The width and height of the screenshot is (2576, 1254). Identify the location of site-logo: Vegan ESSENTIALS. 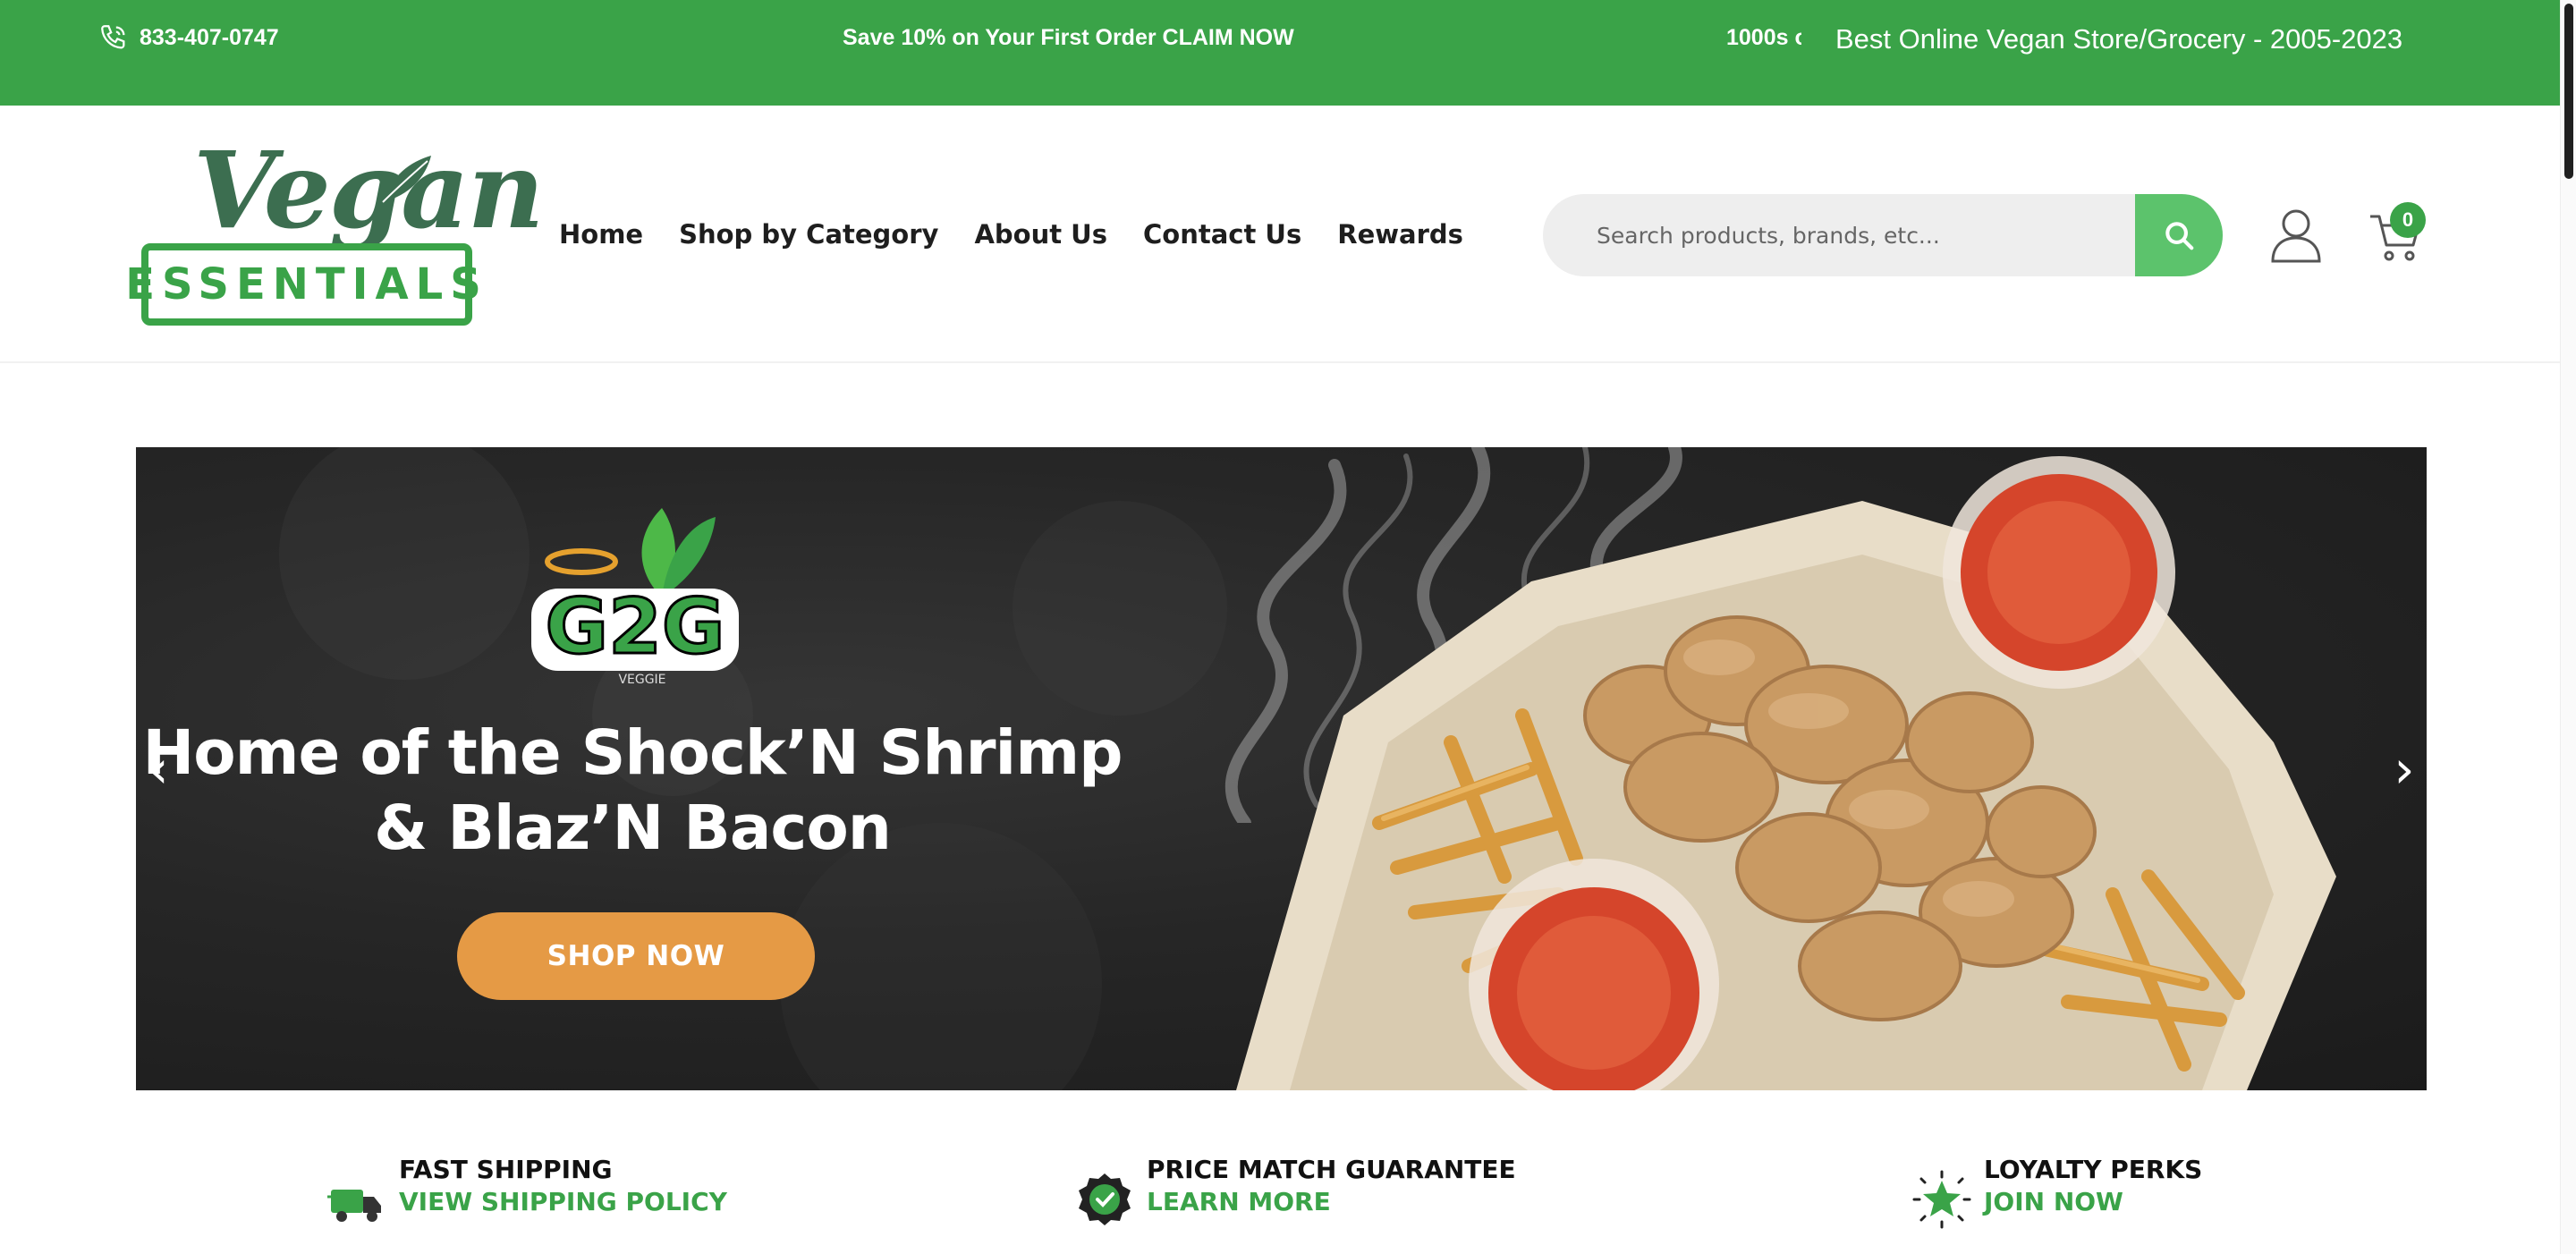
(335, 233).